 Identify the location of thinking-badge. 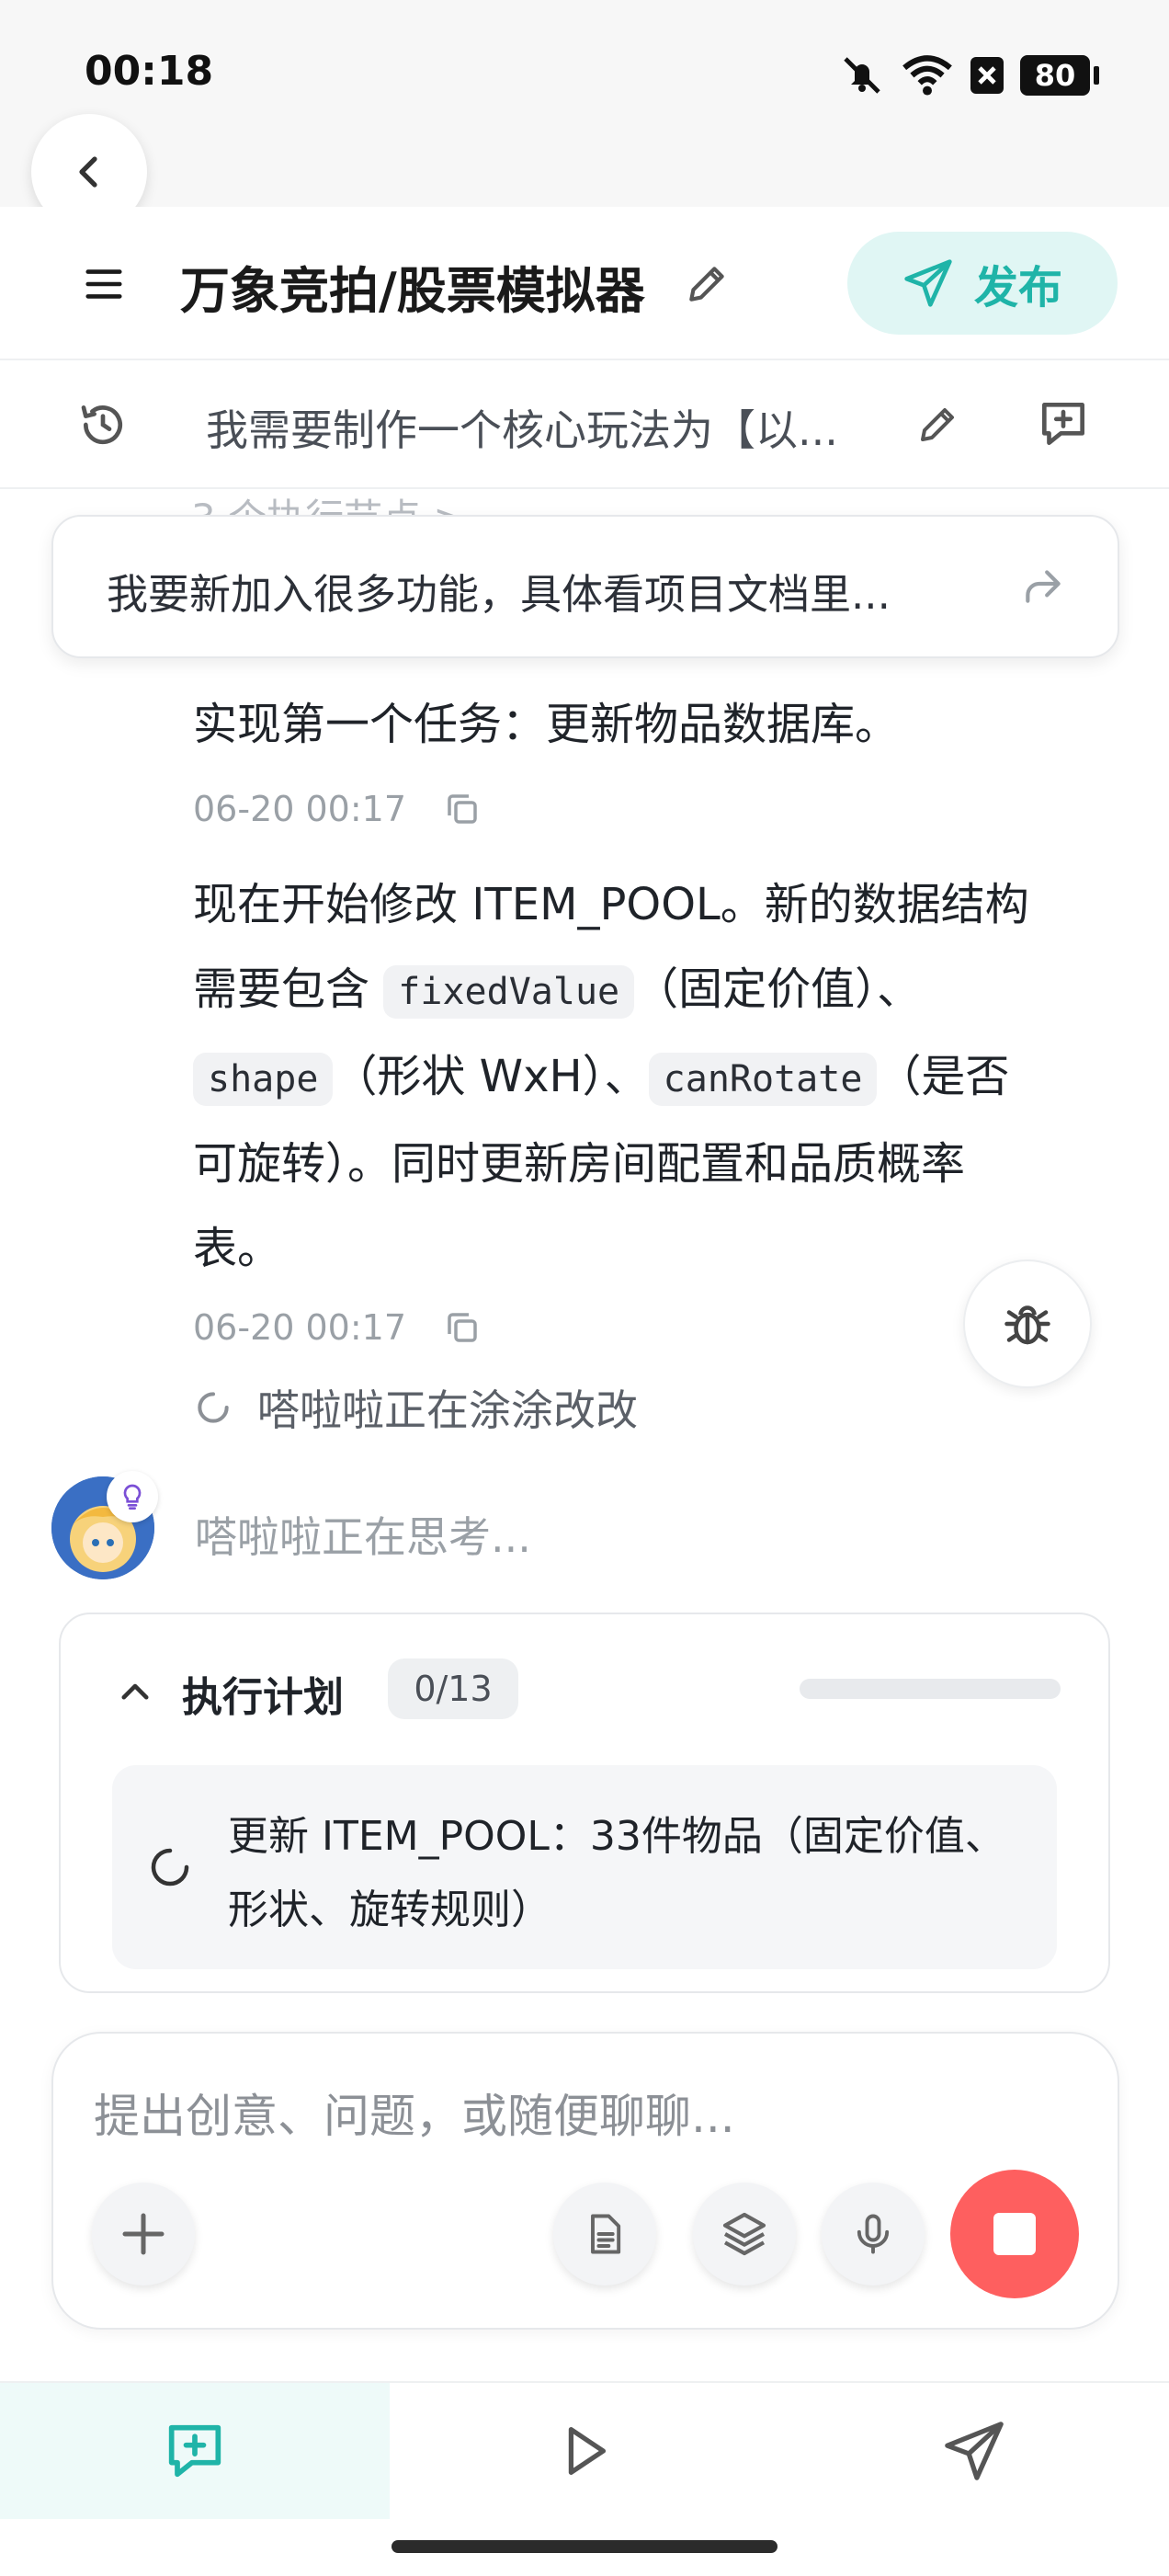
(132, 1496).